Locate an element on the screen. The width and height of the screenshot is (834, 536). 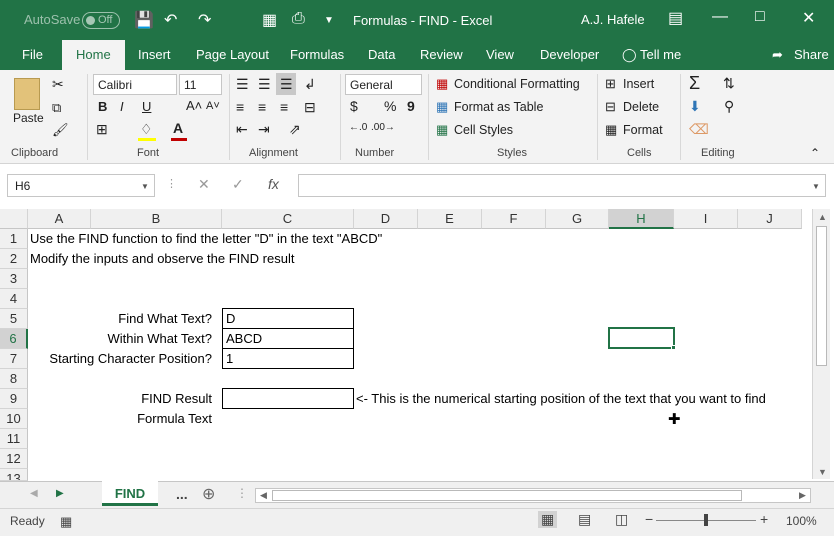
increase-decimal-icon: ←.0 is located at coordinates (358, 127).